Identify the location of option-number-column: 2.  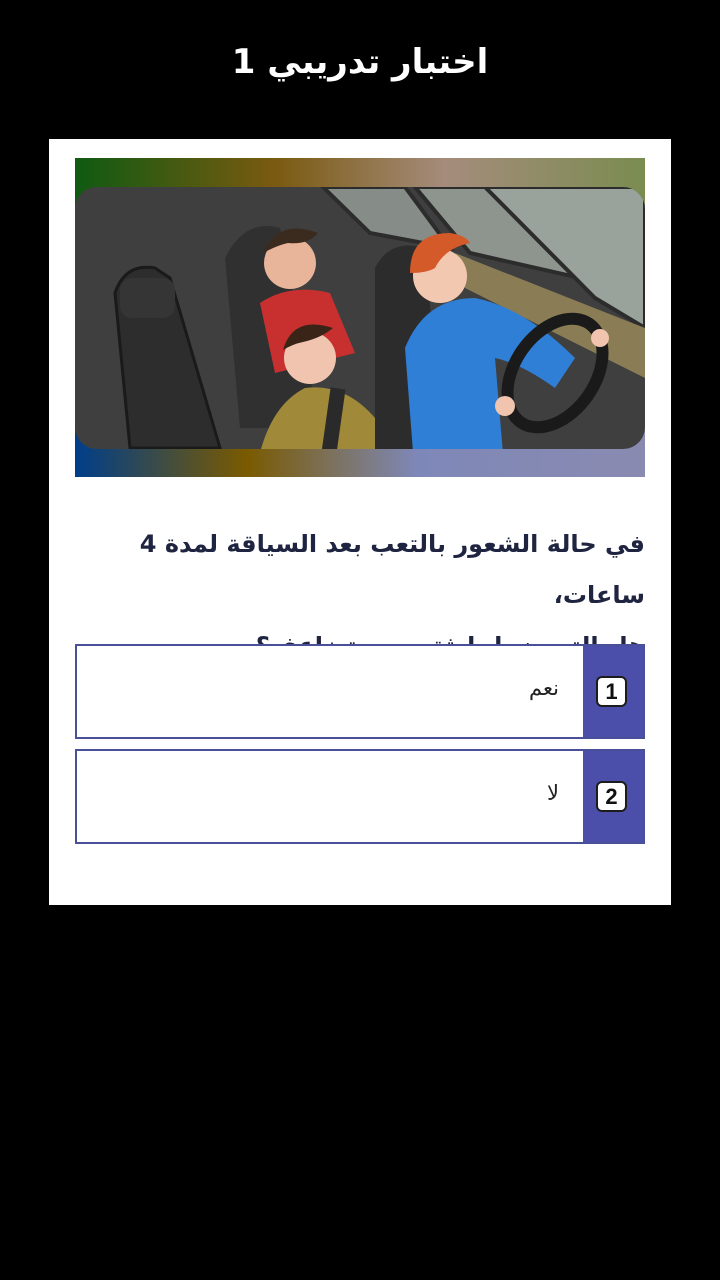
(613, 796).